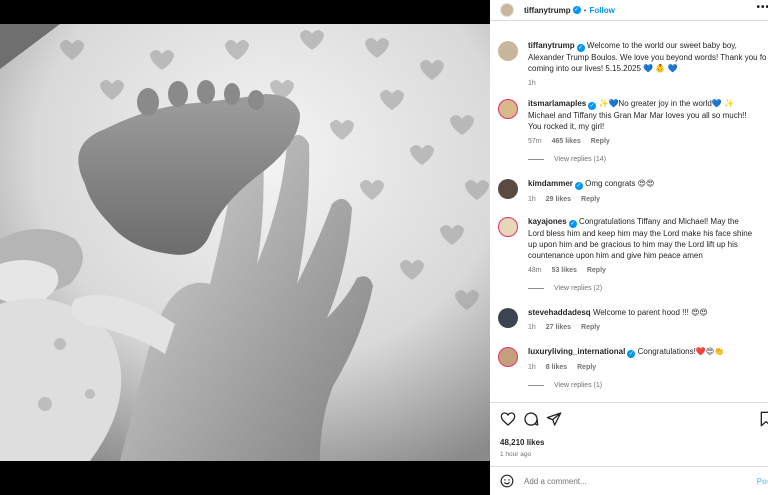 The height and width of the screenshot is (495, 768). What do you see at coordinates (633, 420) in the screenshot?
I see `post-actions` at bounding box center [633, 420].